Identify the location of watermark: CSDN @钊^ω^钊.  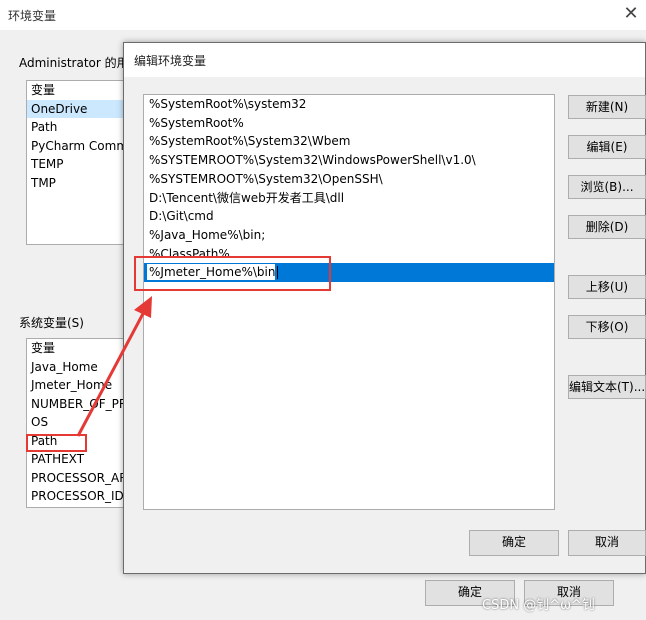
(538, 605).